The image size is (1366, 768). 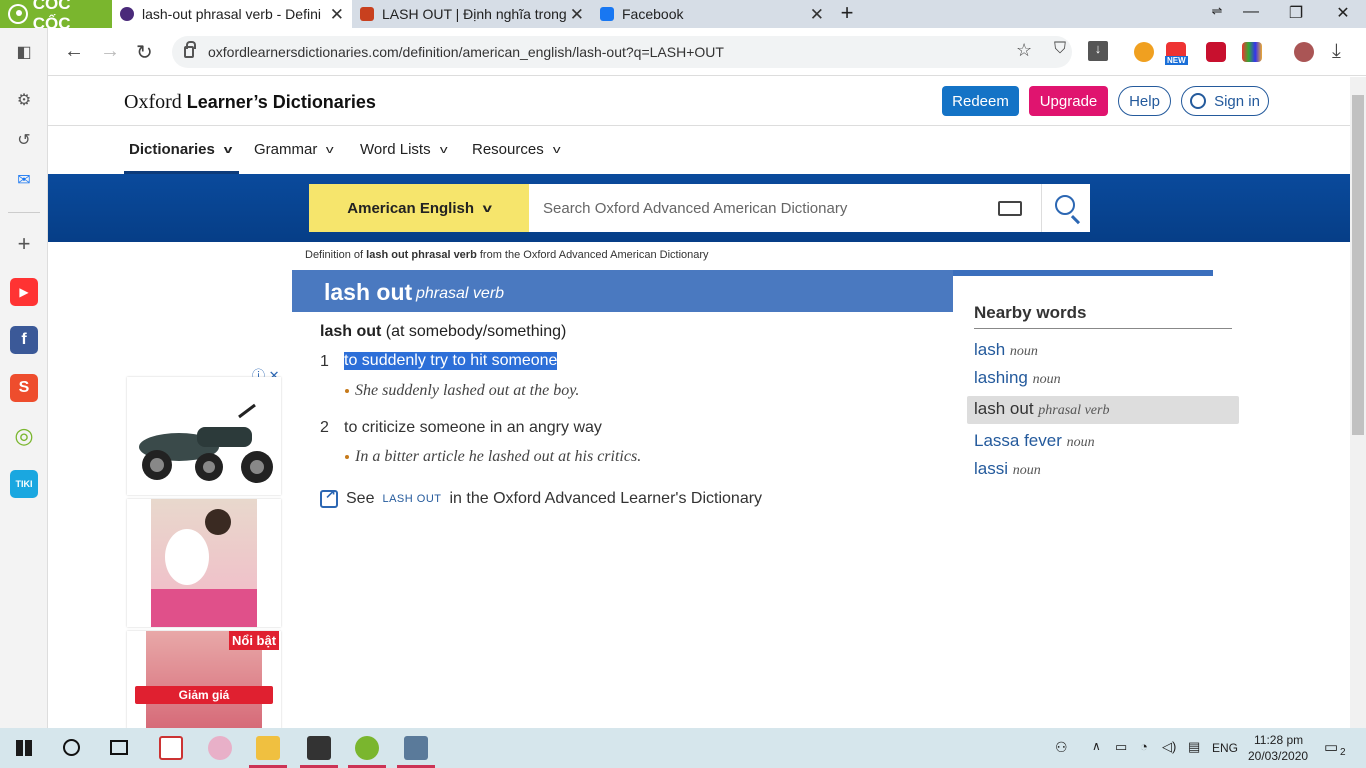 What do you see at coordinates (1065, 208) in the screenshot?
I see `search-button` at bounding box center [1065, 208].